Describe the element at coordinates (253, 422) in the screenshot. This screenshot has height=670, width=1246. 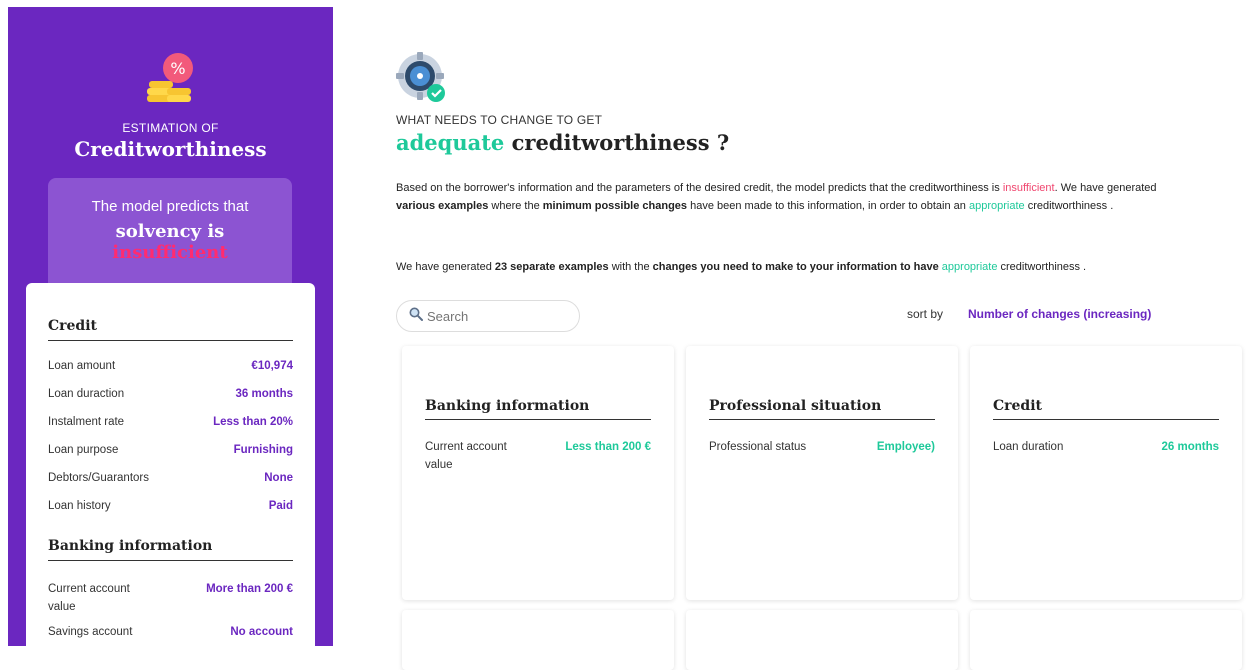
I see `info-value: Less than 20%` at that location.